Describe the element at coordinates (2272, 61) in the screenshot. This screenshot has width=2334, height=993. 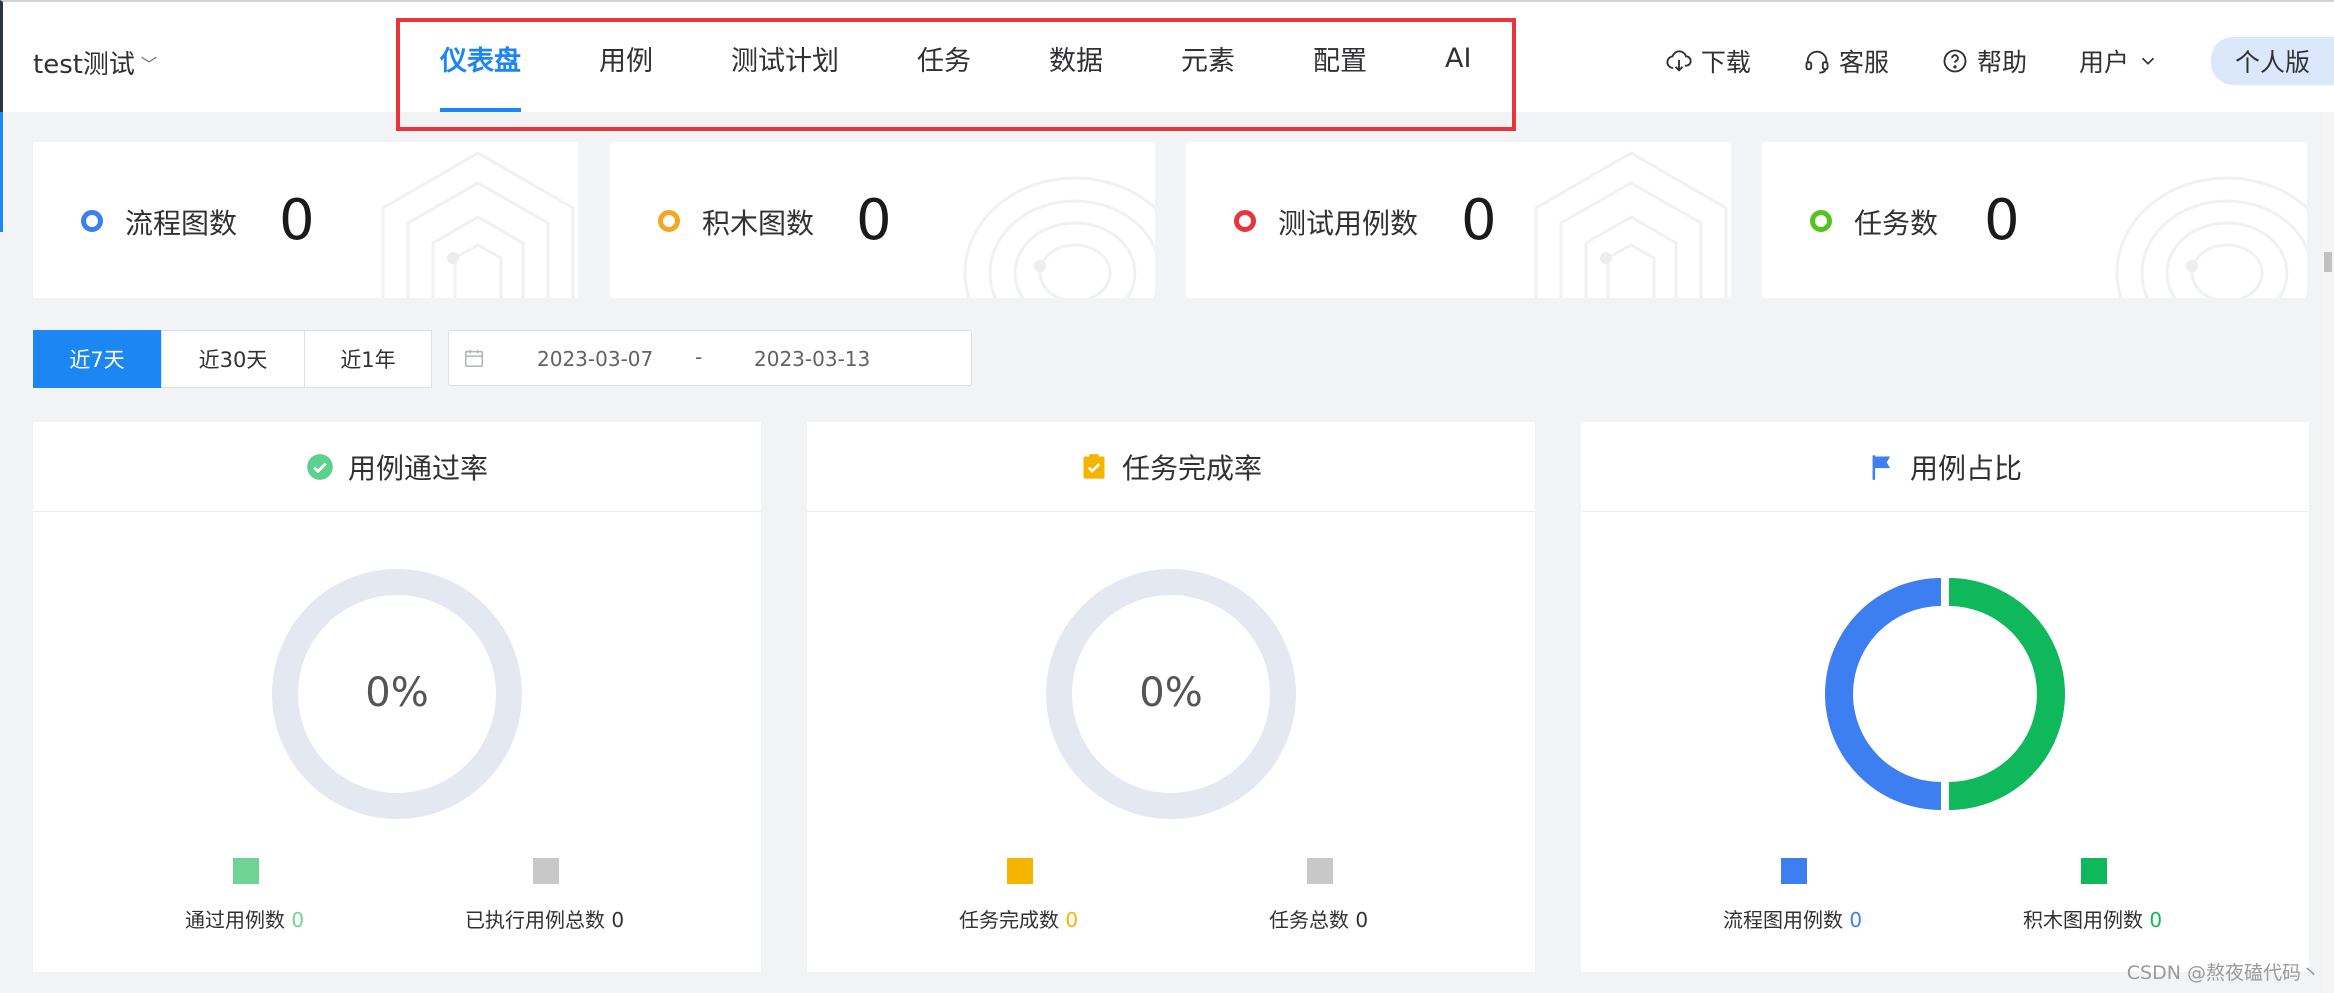
I see `personal-edition-badge: 个人版` at that location.